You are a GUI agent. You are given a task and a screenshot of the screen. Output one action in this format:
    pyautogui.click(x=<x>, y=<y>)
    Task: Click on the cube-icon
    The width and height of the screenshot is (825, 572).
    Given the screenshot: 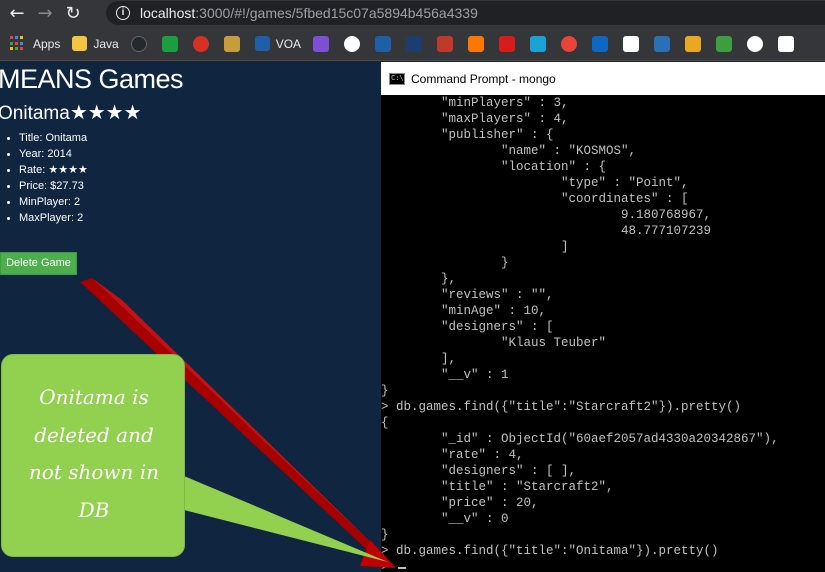 What is the action you would take?
    pyautogui.click(x=476, y=43)
    